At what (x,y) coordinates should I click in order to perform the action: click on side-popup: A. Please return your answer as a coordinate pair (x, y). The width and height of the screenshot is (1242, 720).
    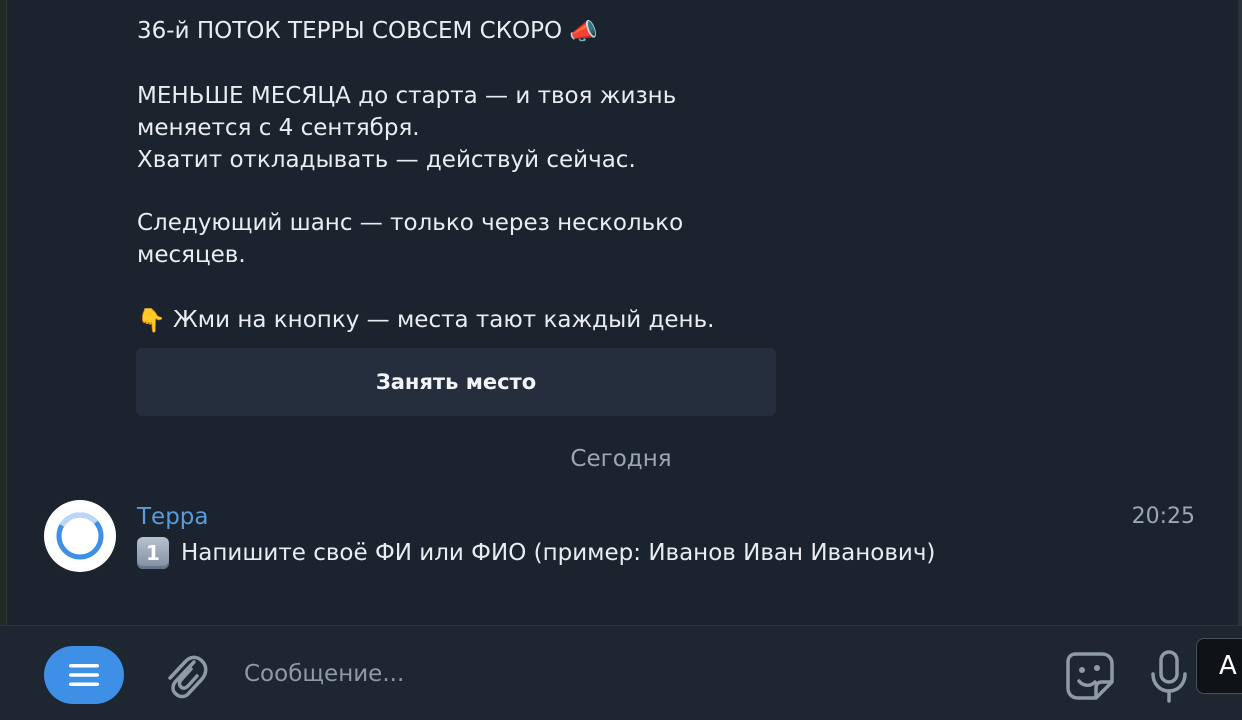
    Looking at the image, I should click on (1219, 666).